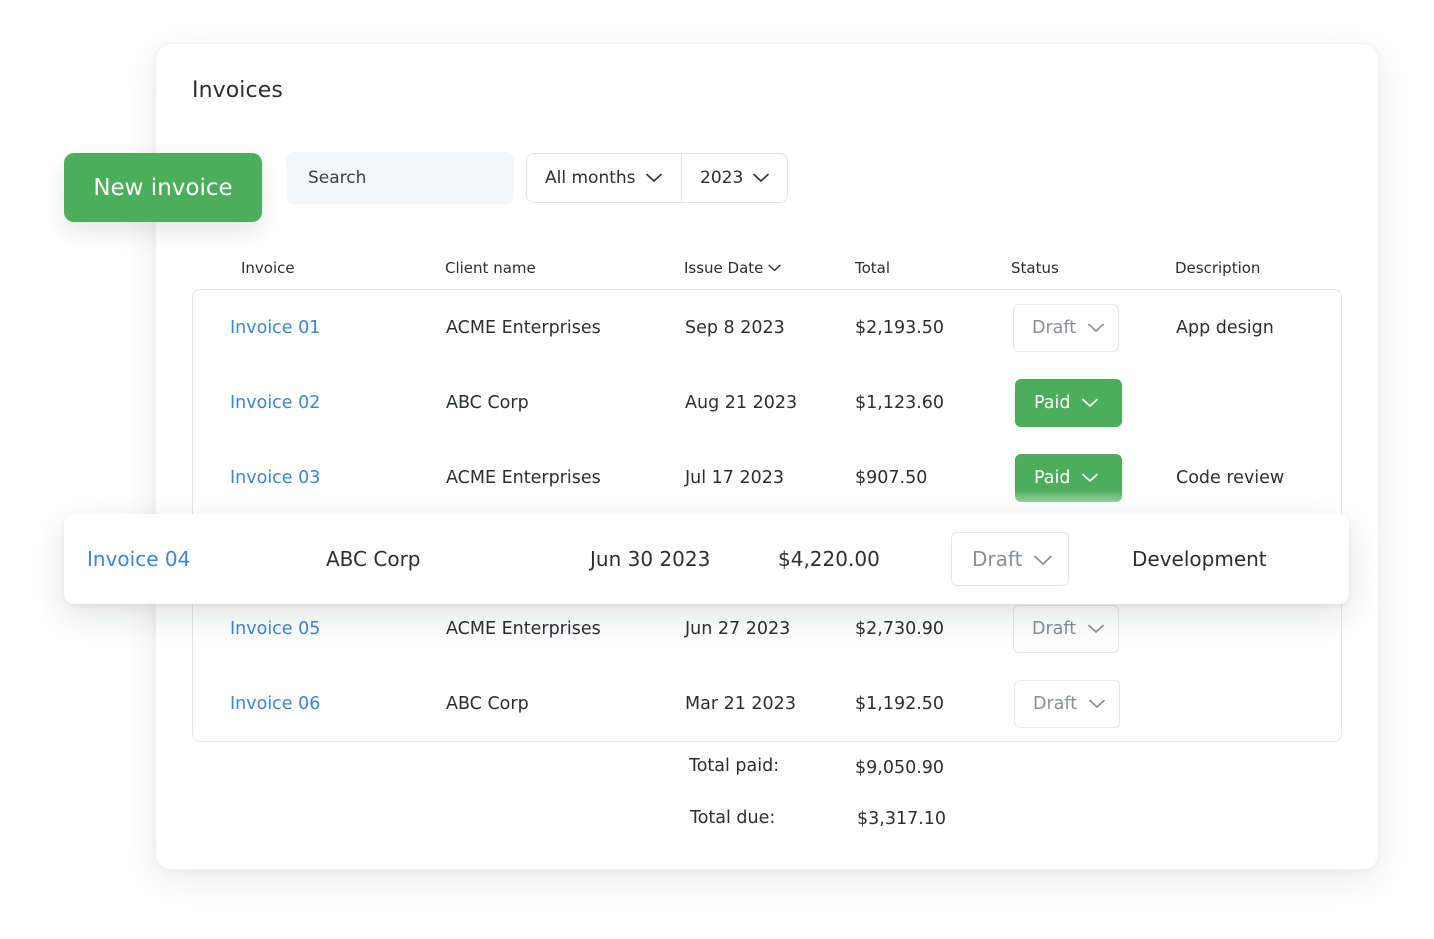  What do you see at coordinates (1230, 477) in the screenshot?
I see `description: Code review` at bounding box center [1230, 477].